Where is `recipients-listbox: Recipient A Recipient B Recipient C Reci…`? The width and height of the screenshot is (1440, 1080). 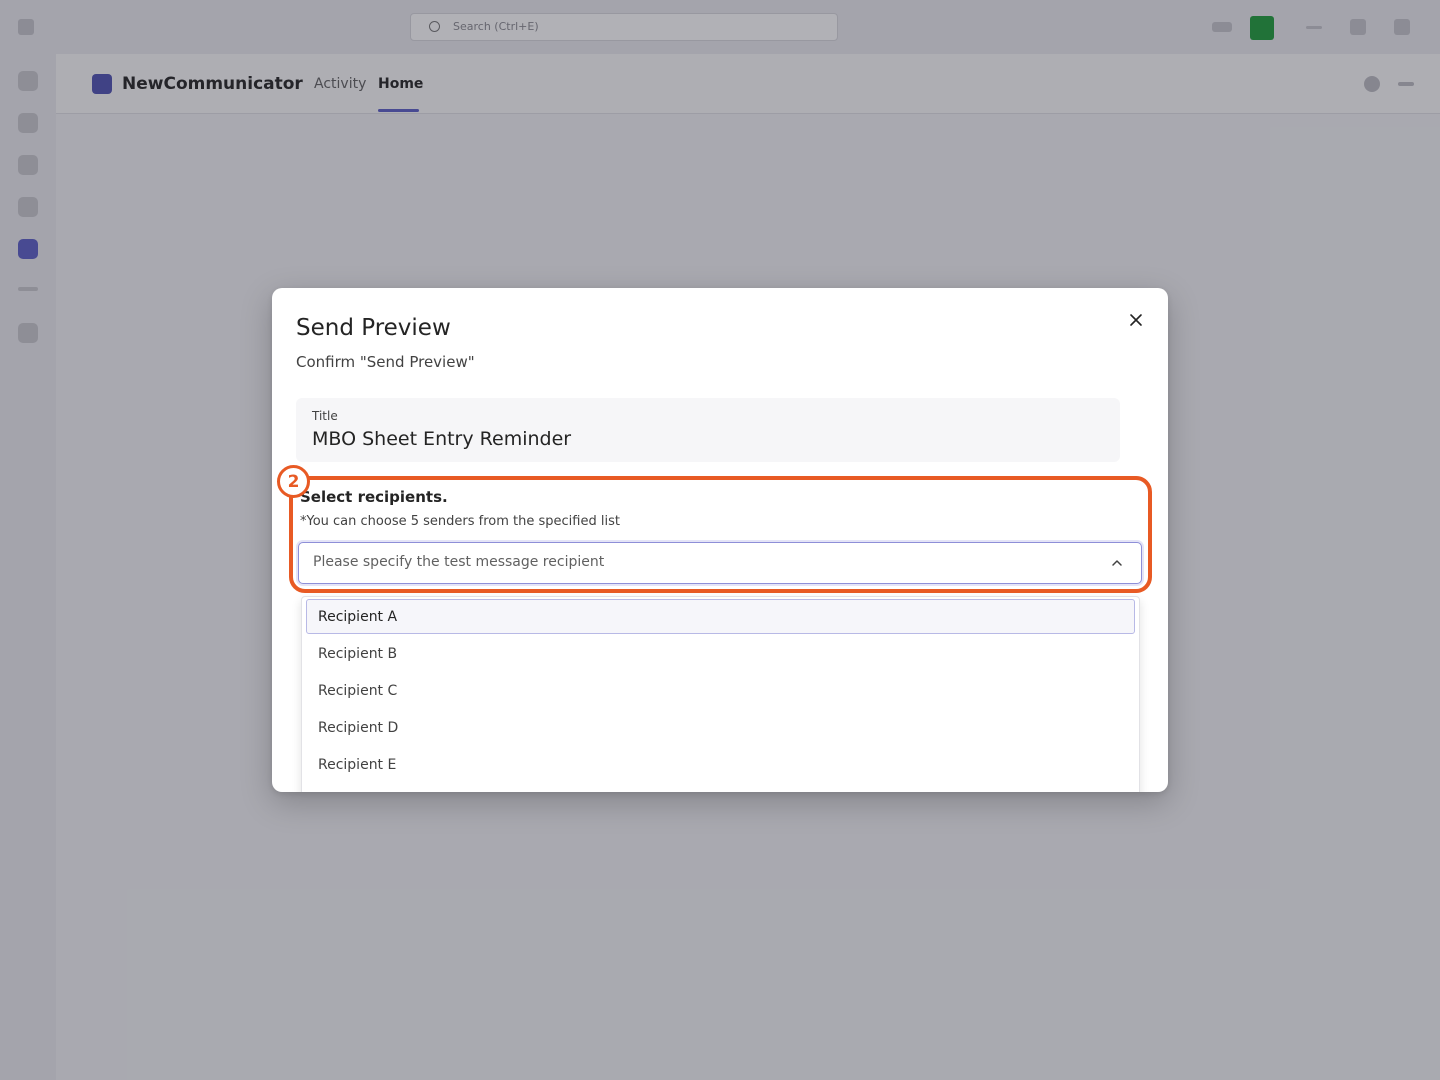 recipients-listbox: Recipient A Recipient B Recipient C Reci… is located at coordinates (720, 694).